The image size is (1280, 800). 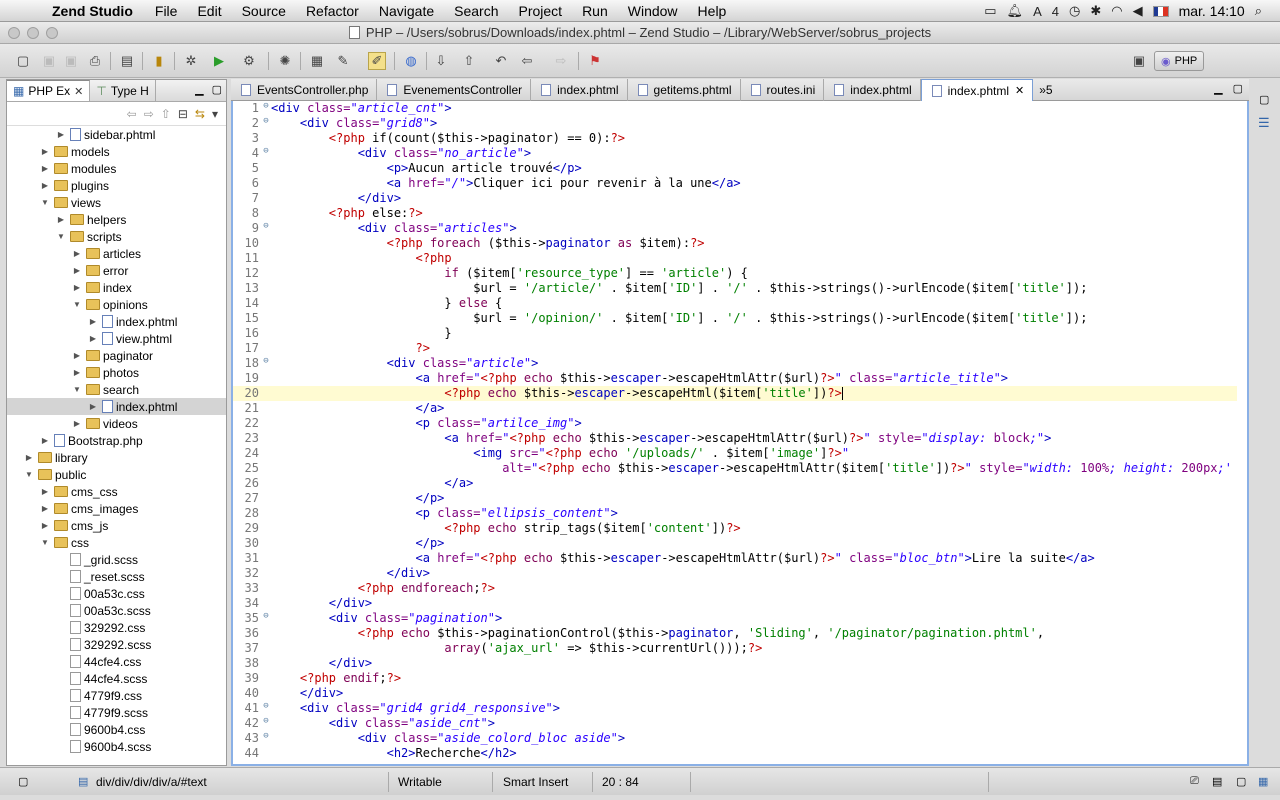 What do you see at coordinates (735, 603) in the screenshot?
I see `code-line: 34 </div>` at bounding box center [735, 603].